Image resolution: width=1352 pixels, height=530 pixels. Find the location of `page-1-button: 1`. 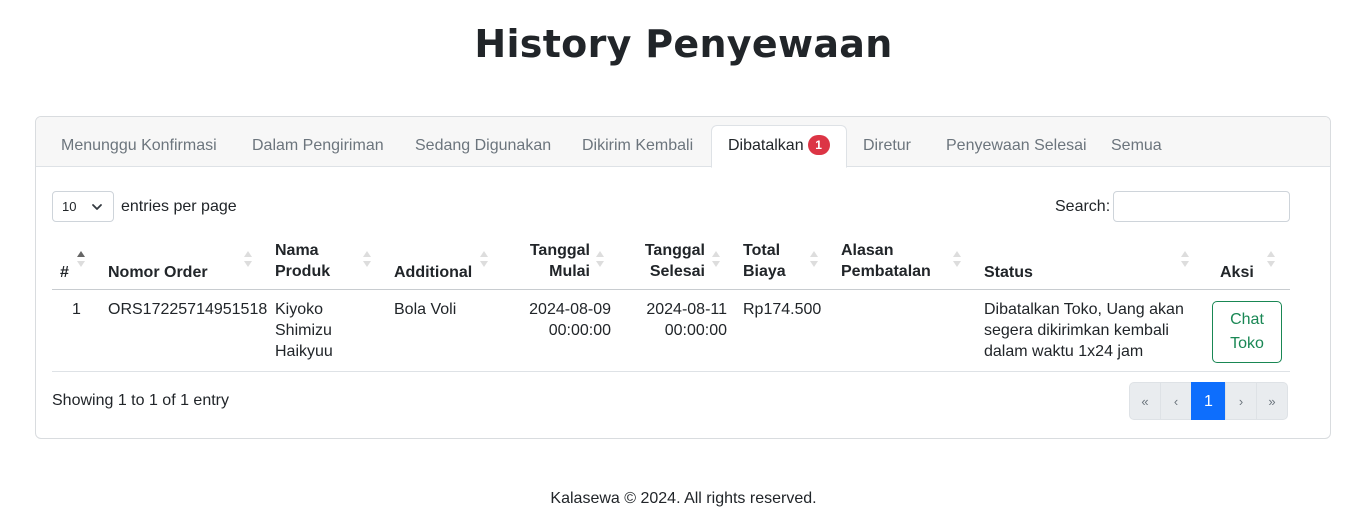

page-1-button: 1 is located at coordinates (1208, 401).